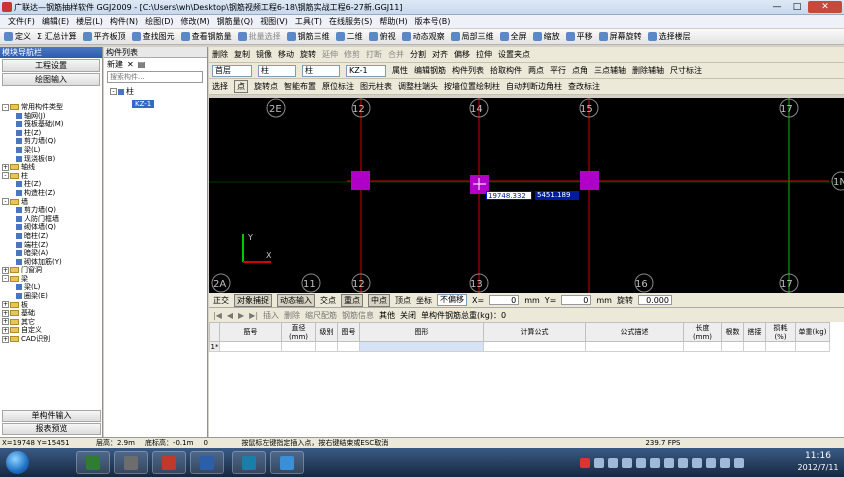 This screenshot has height=477, width=844. Describe the element at coordinates (235, 21) in the screenshot. I see `menu-rebar-qty: 钢筋量(Q)` at that location.